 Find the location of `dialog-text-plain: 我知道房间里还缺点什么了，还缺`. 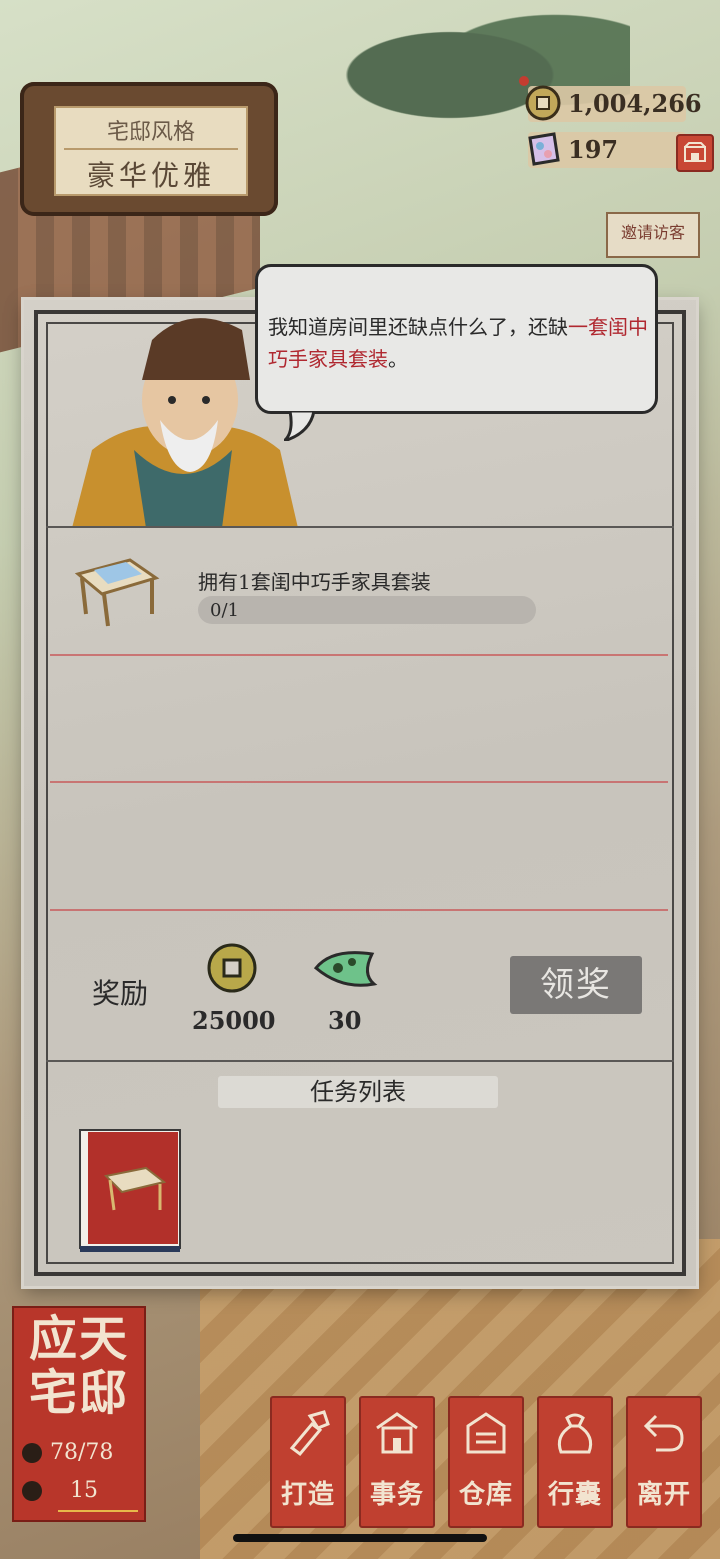

dialog-text-plain: 我知道房间里还缺点什么了，还缺 is located at coordinates (418, 327).